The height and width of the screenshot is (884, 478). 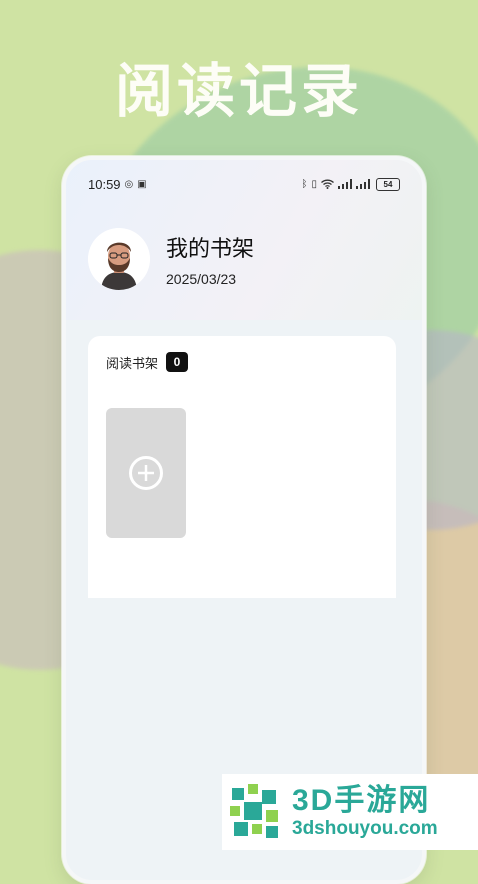 I want to click on bookshelf-title: 阅读书架, so click(x=132, y=363).